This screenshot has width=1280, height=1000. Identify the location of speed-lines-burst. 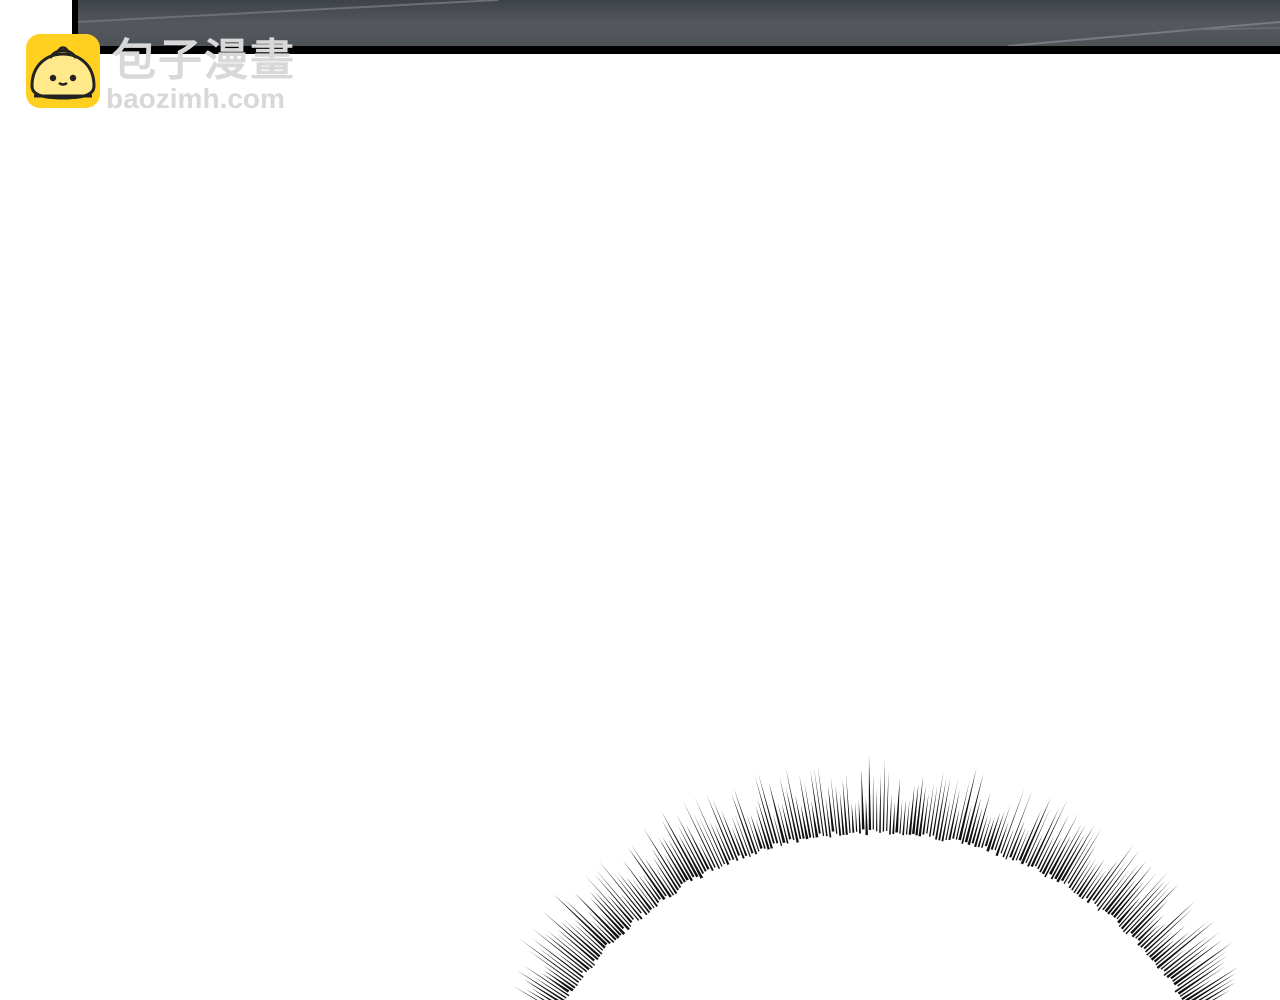
(876, 877).